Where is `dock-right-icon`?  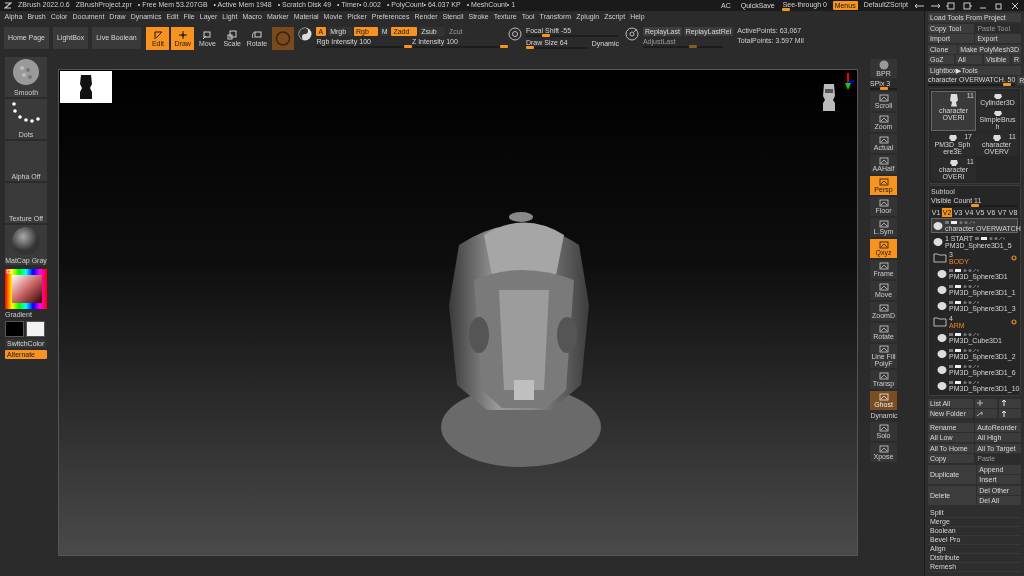
dock-right-icon is located at coordinates (935, 5).